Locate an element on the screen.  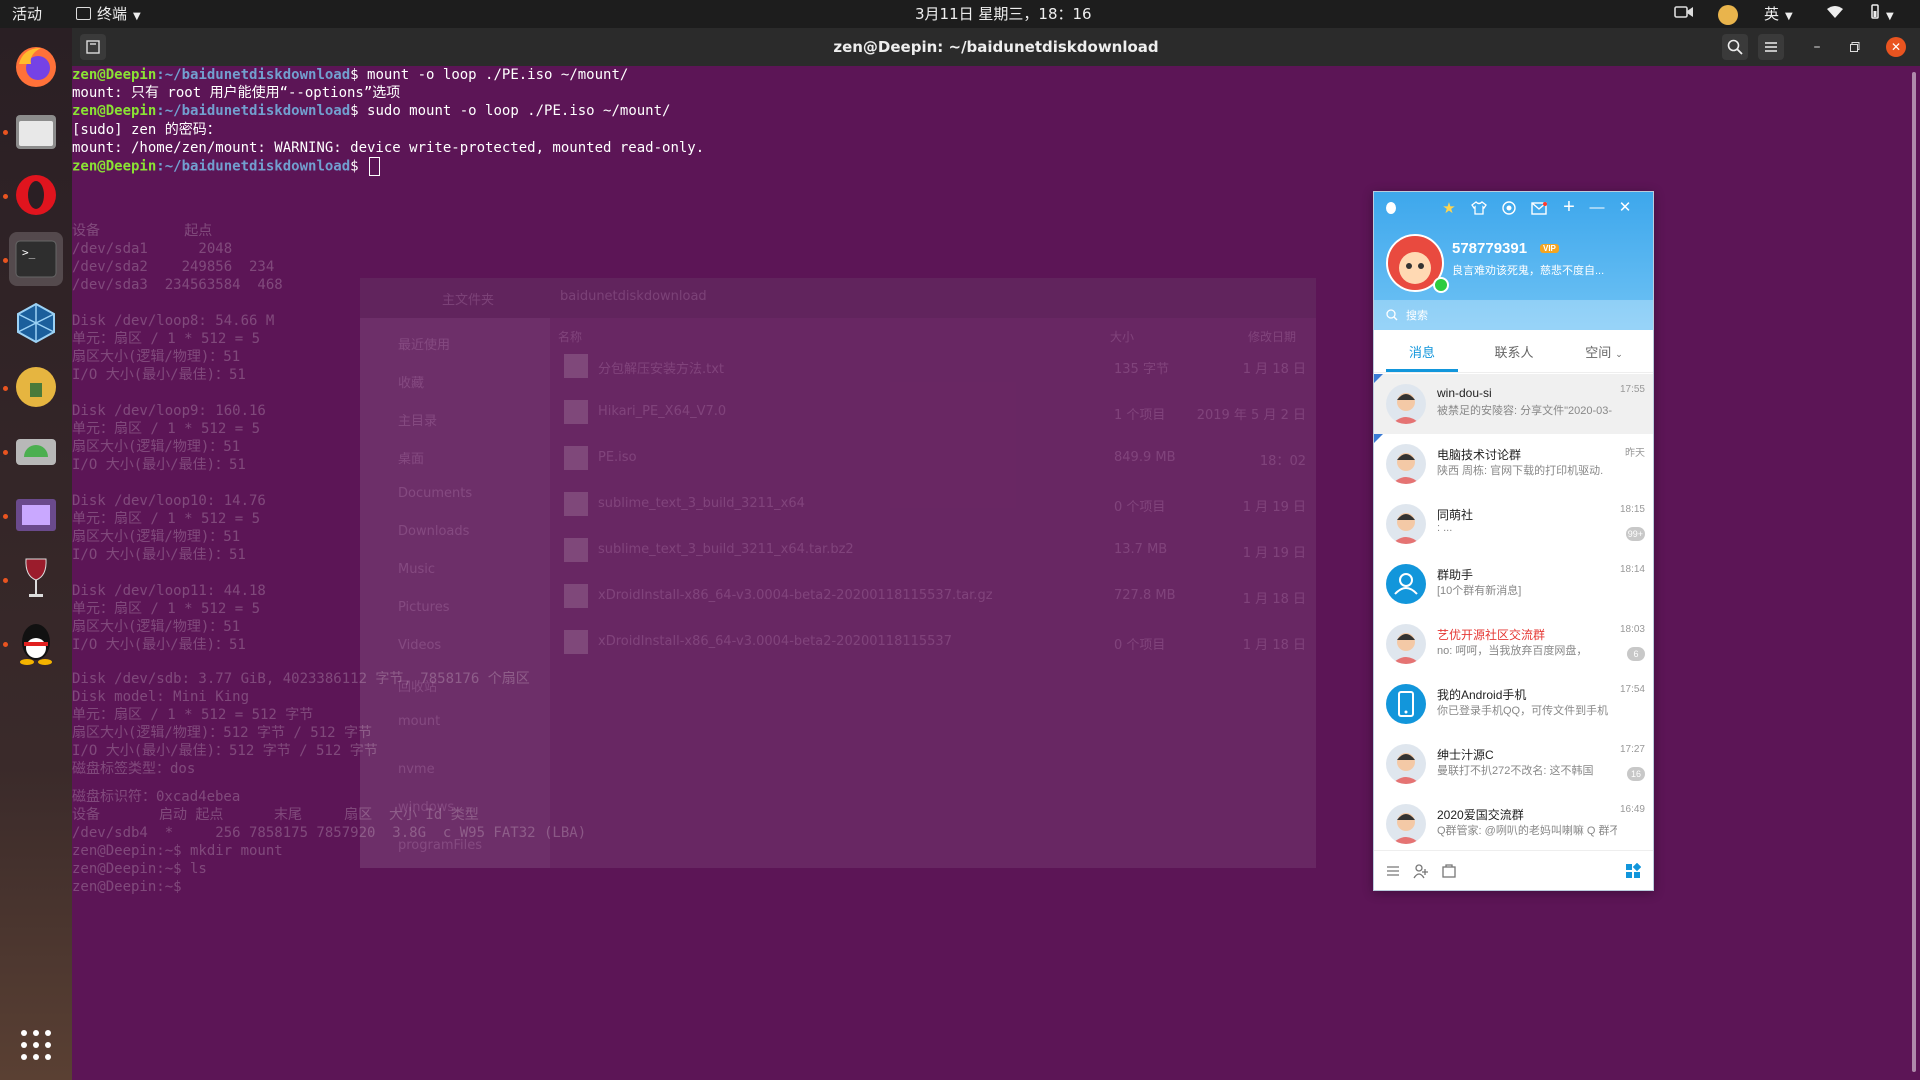
avatar-tray-icon is located at coordinates (1728, 14).